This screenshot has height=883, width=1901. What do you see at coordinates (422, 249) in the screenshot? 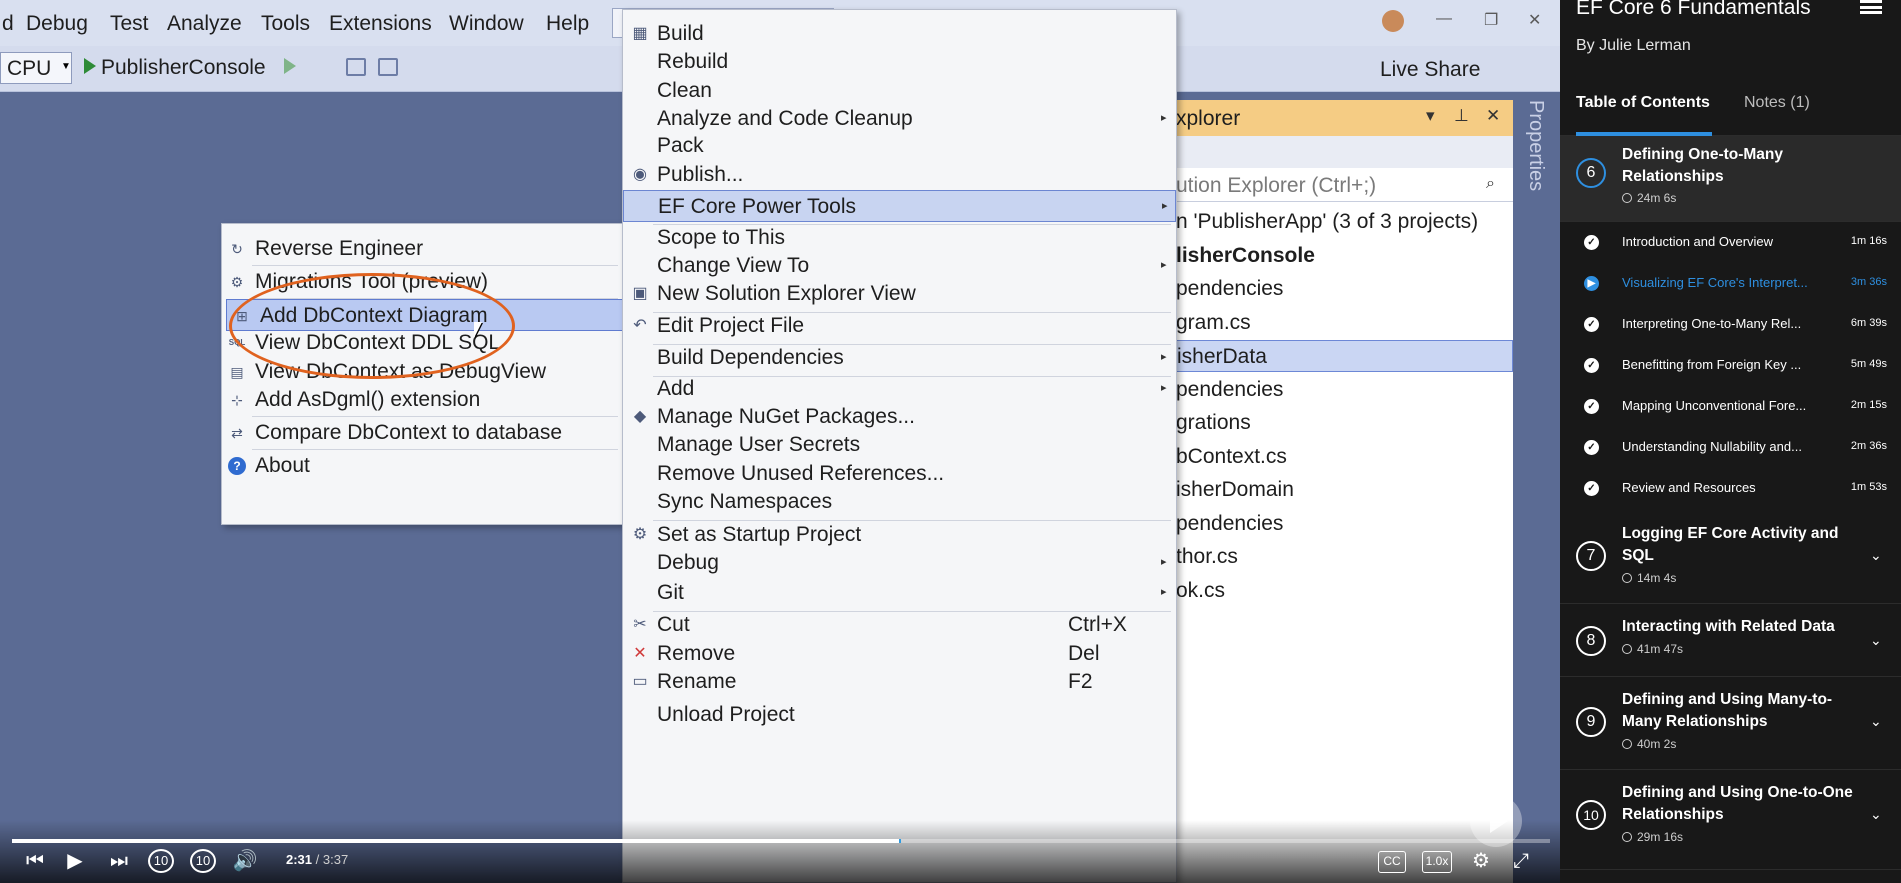
I see `submenu-item: ↻ Reverse Engineer` at bounding box center [422, 249].